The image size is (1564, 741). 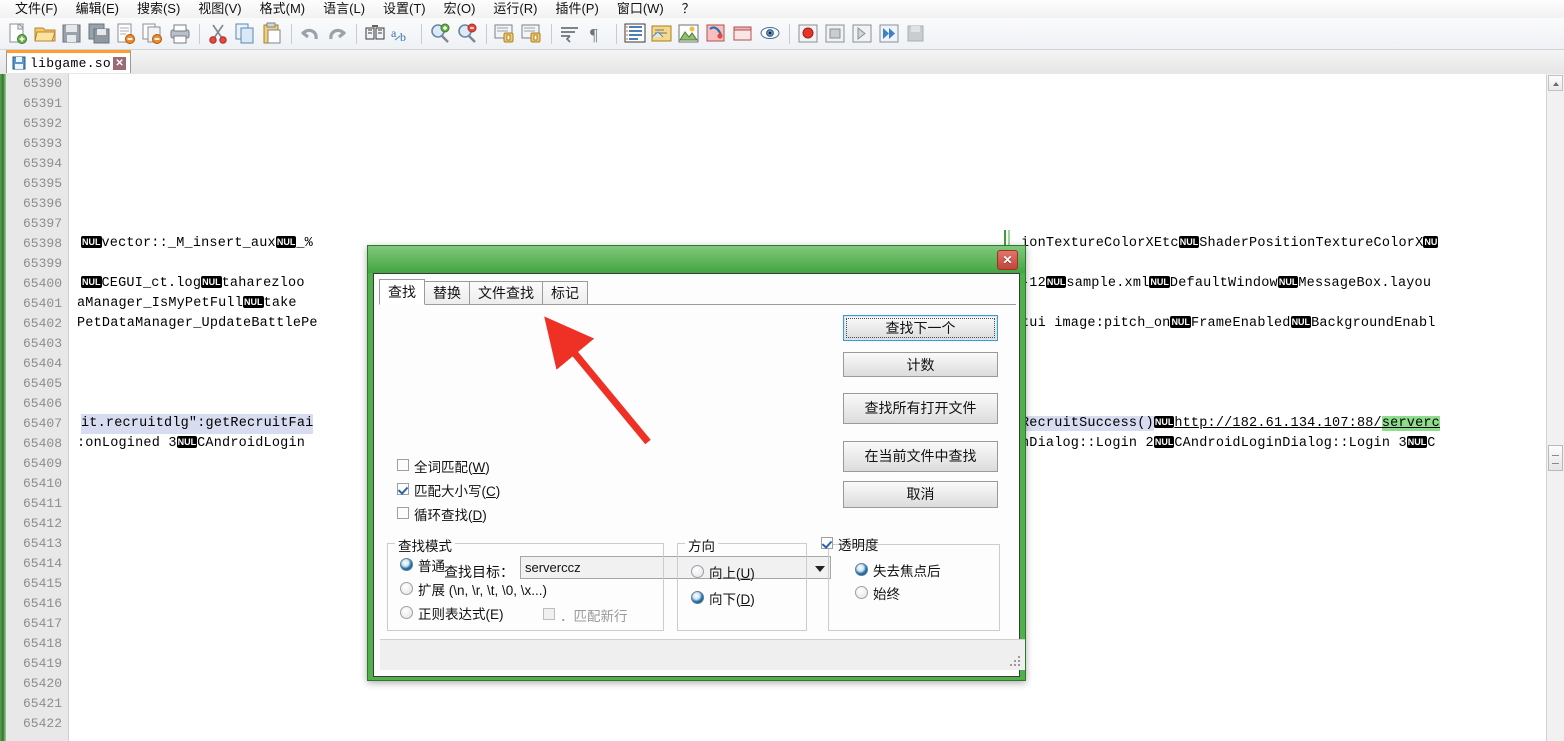 What do you see at coordinates (635, 34) in the screenshot?
I see `indent-guide-icon` at bounding box center [635, 34].